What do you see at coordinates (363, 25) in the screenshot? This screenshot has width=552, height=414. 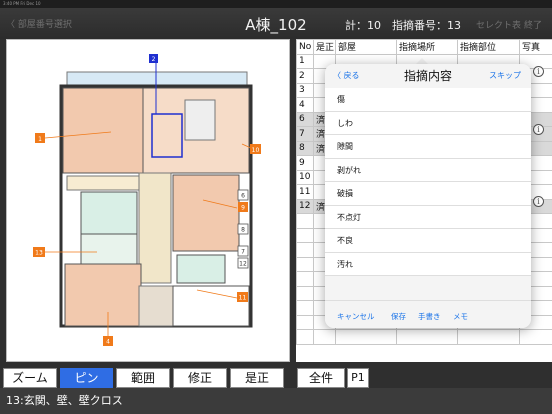 I see `total-count: 計：10` at bounding box center [363, 25].